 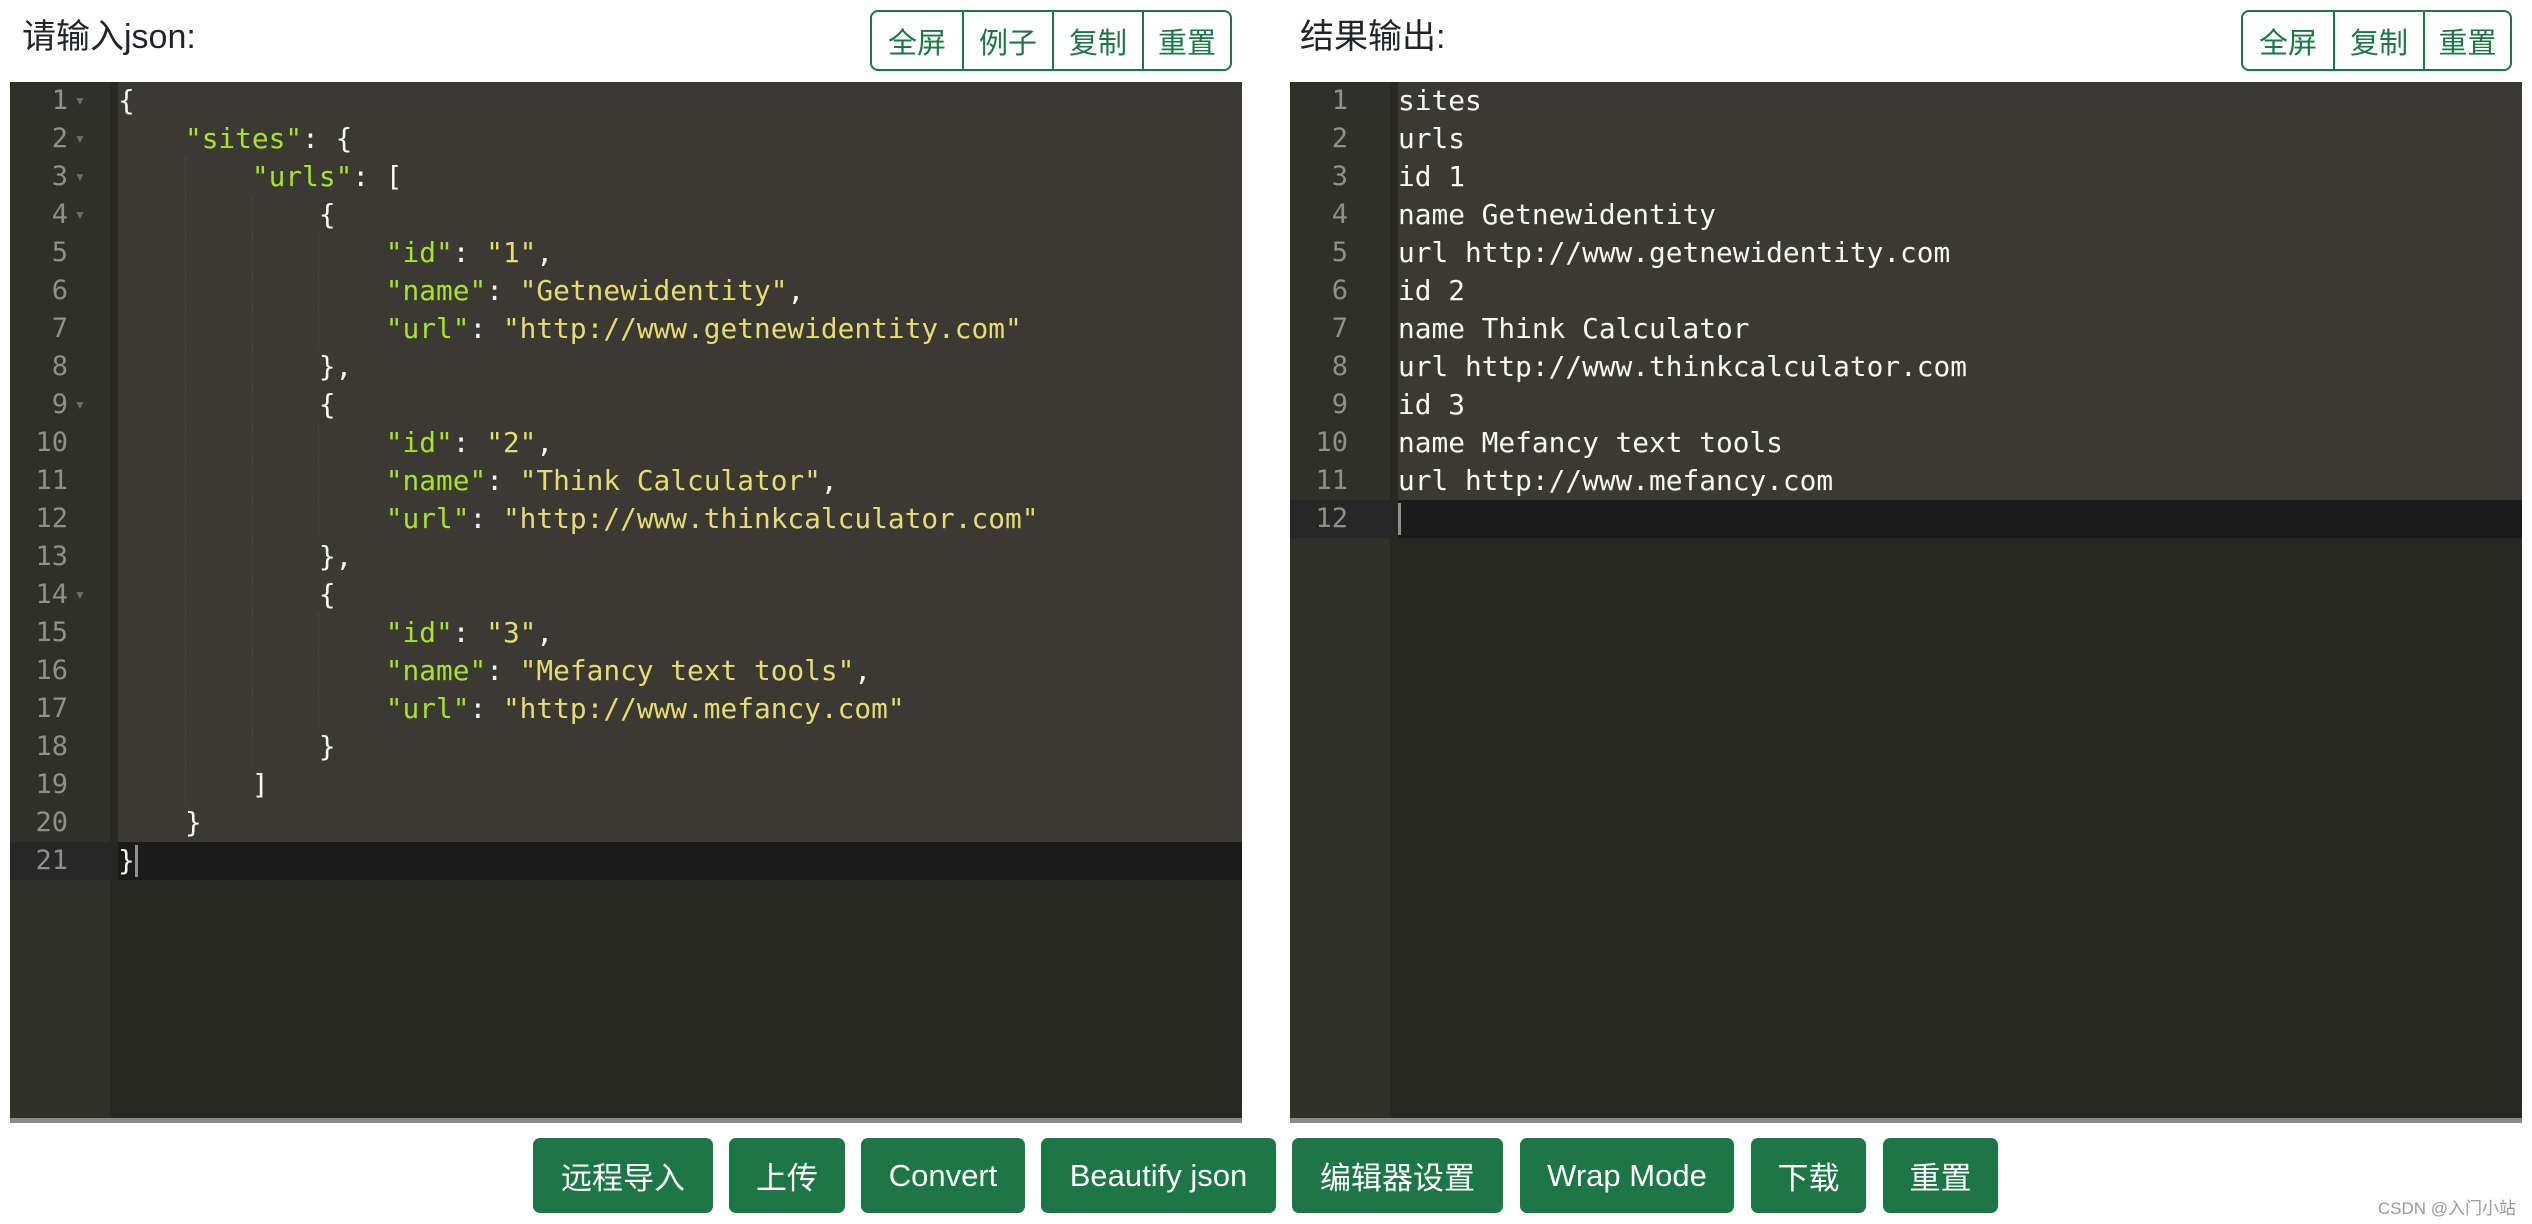 I want to click on code-line: 2 urls, so click(x=1906, y=139).